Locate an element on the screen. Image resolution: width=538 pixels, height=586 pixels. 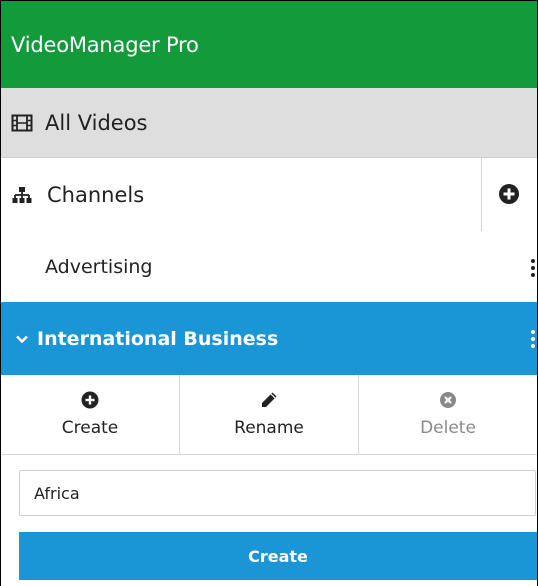
rename-button: Rename is located at coordinates (268, 414).